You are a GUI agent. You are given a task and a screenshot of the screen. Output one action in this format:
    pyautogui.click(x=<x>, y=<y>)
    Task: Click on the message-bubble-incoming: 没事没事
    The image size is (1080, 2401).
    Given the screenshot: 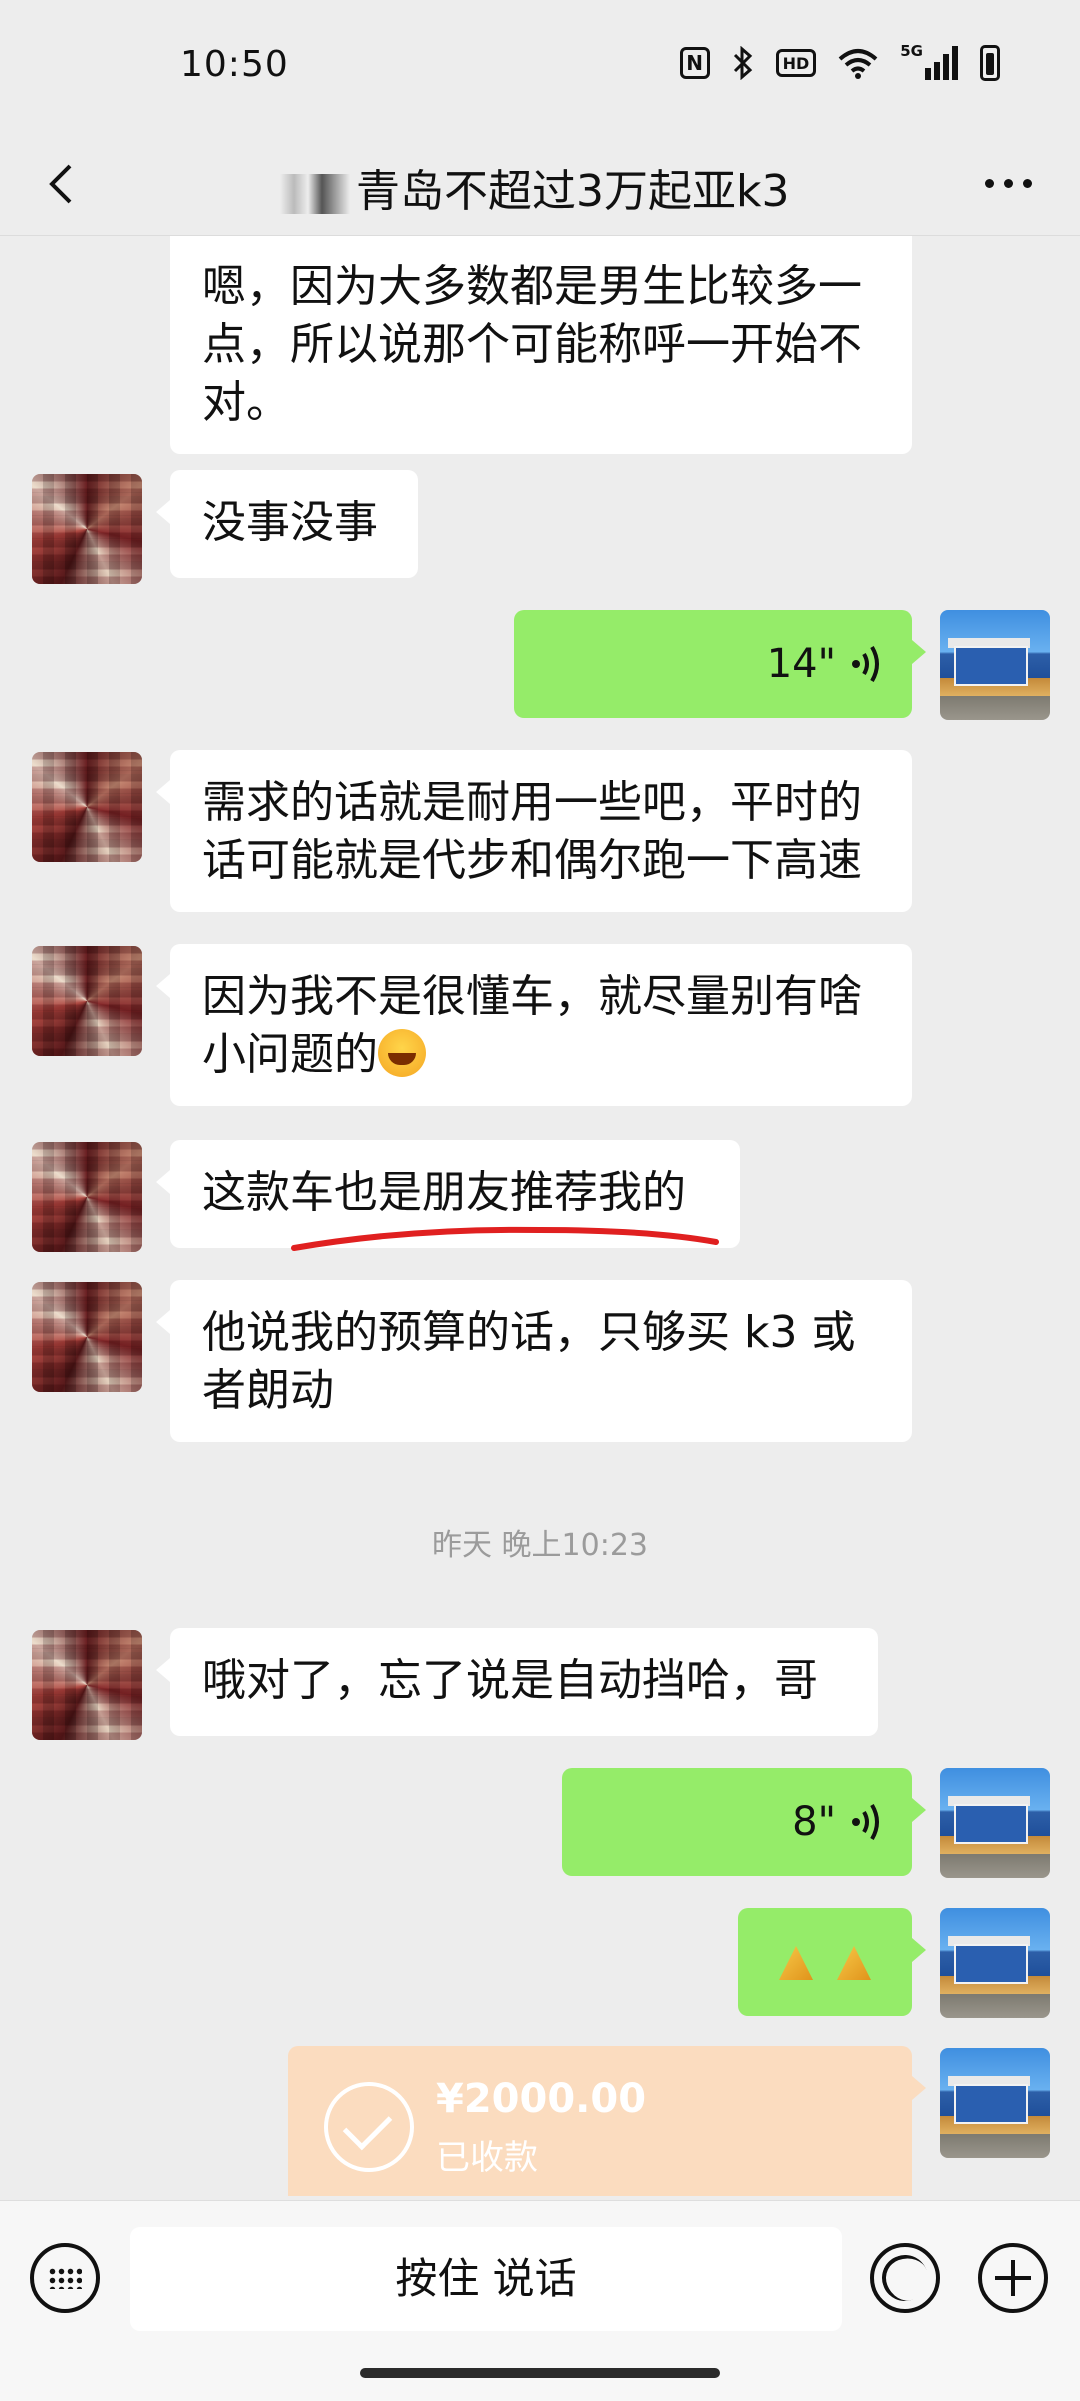 What is the action you would take?
    pyautogui.click(x=287, y=524)
    